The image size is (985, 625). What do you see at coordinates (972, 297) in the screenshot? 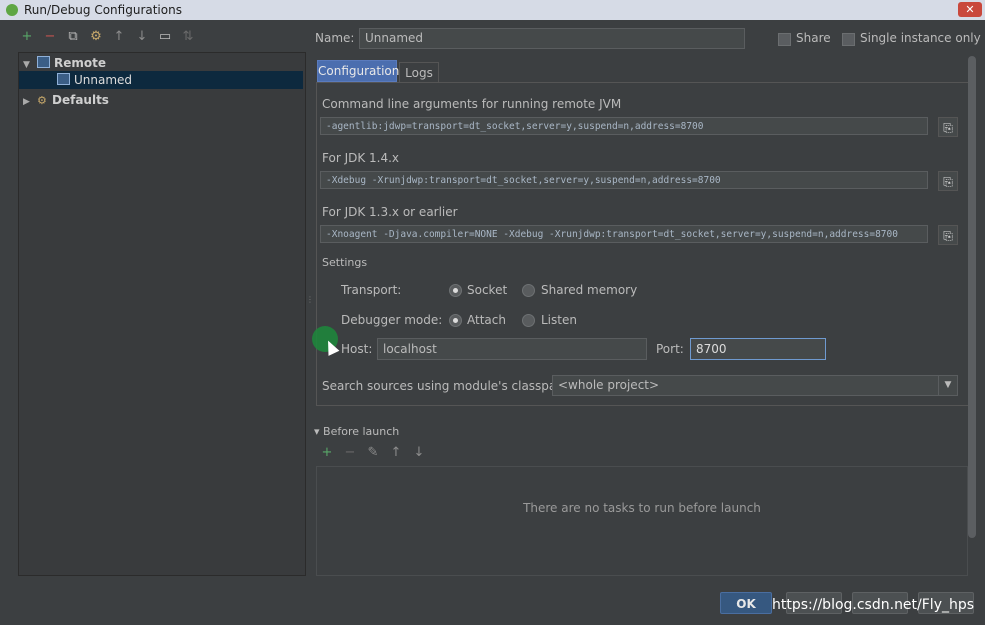
I see `vertical-scrollbar` at bounding box center [972, 297].